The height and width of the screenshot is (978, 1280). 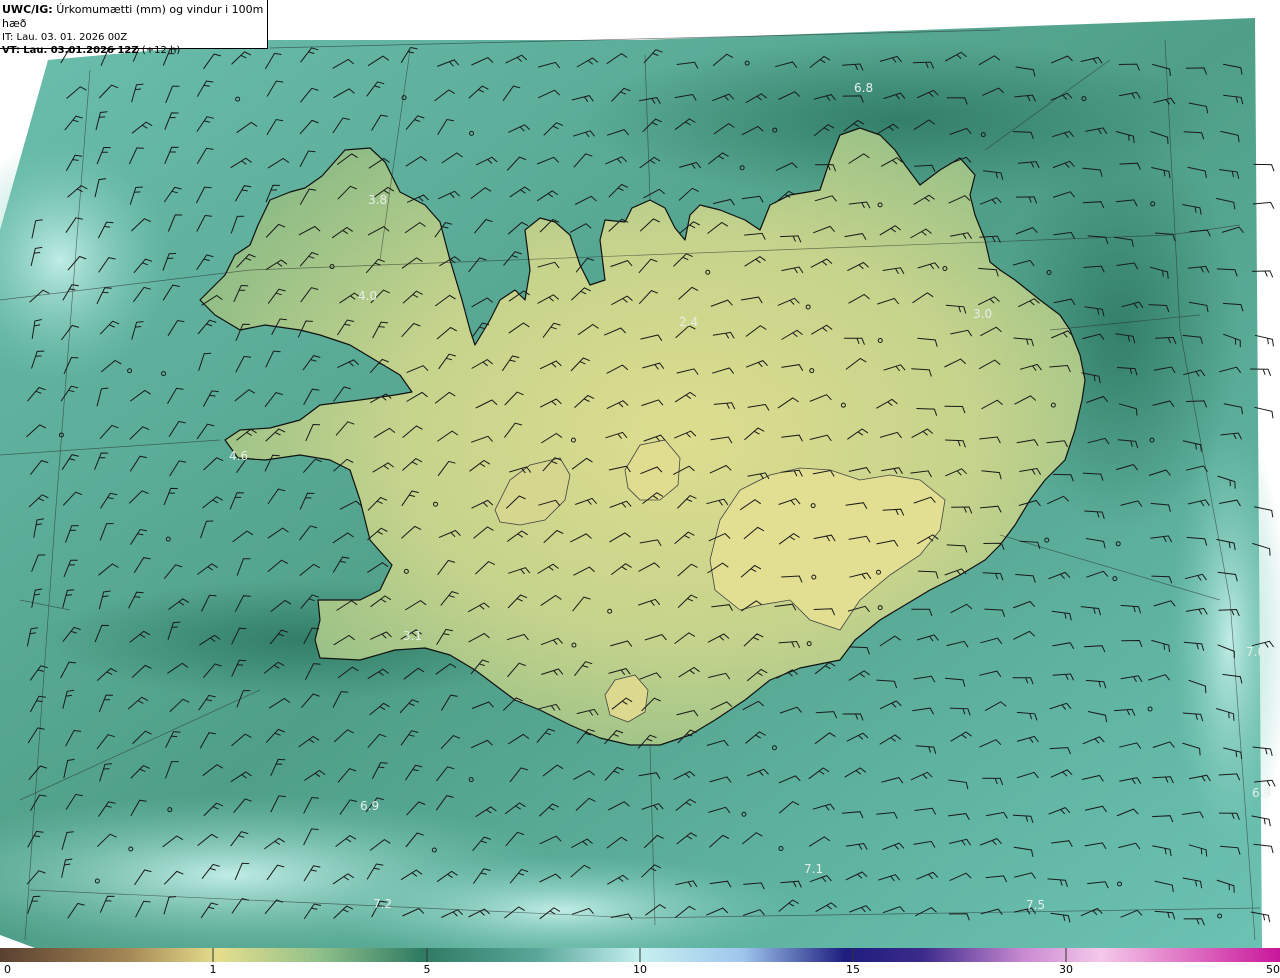 I want to click on colorbar, so click(x=640, y=955).